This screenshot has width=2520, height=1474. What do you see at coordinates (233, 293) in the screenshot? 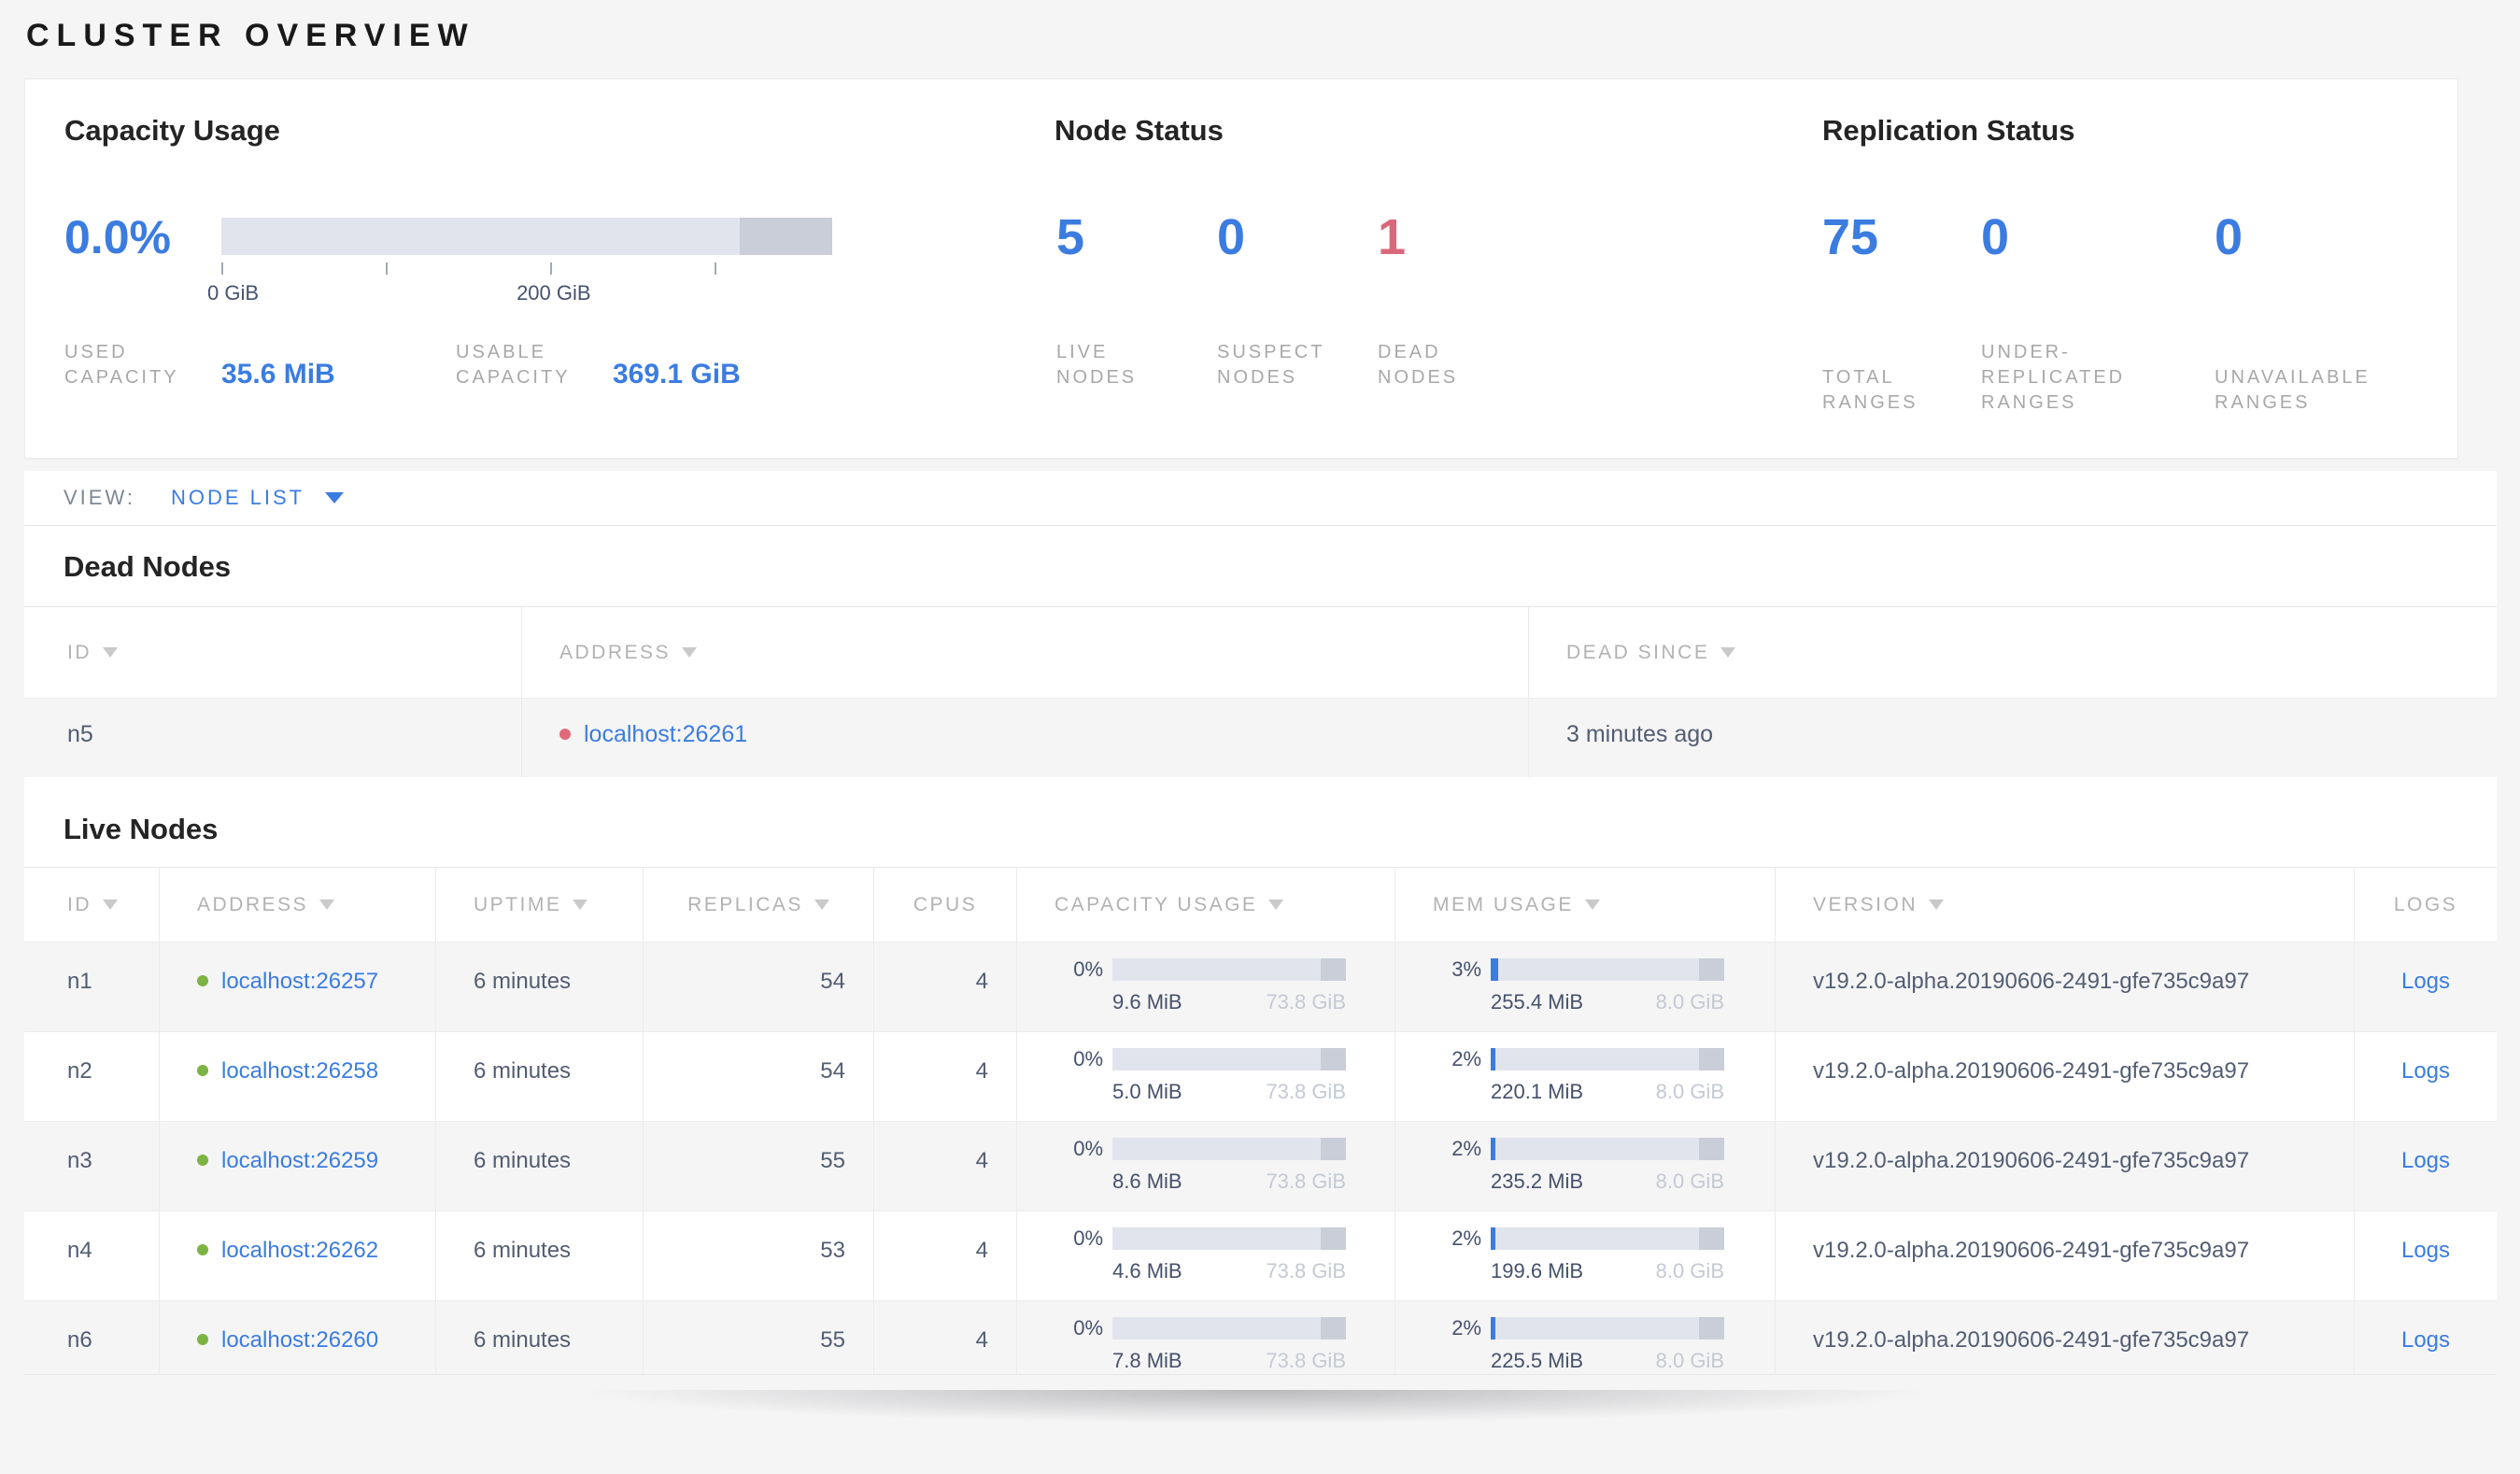
I see `axis-tick-label: 0 GiB` at bounding box center [233, 293].